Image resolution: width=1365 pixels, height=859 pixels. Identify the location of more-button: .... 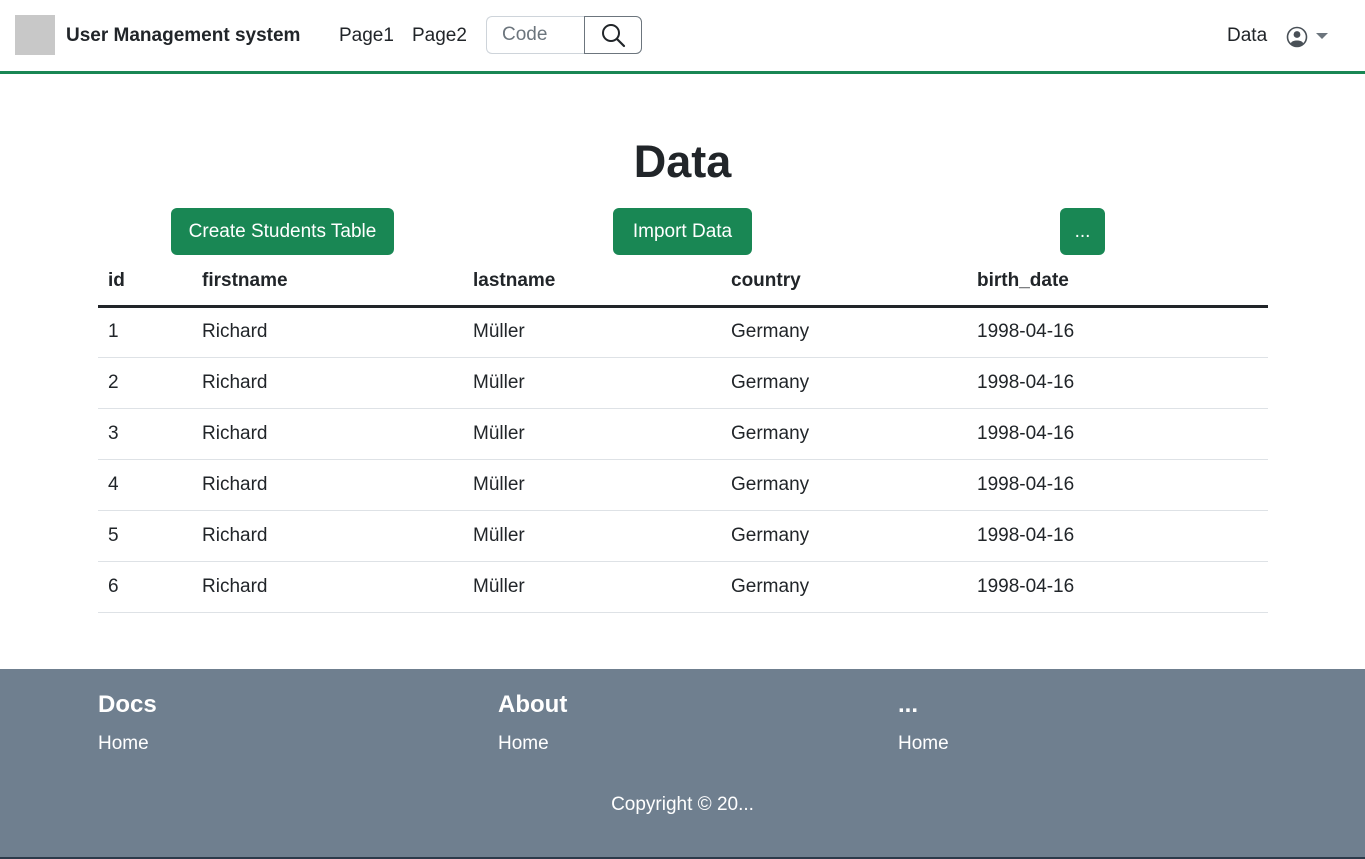
(1082, 231).